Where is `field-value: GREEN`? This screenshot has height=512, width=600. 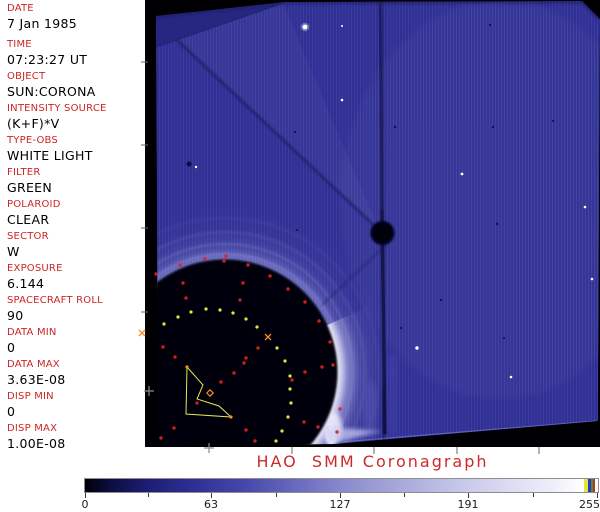
field-value: GREEN is located at coordinates (30, 187).